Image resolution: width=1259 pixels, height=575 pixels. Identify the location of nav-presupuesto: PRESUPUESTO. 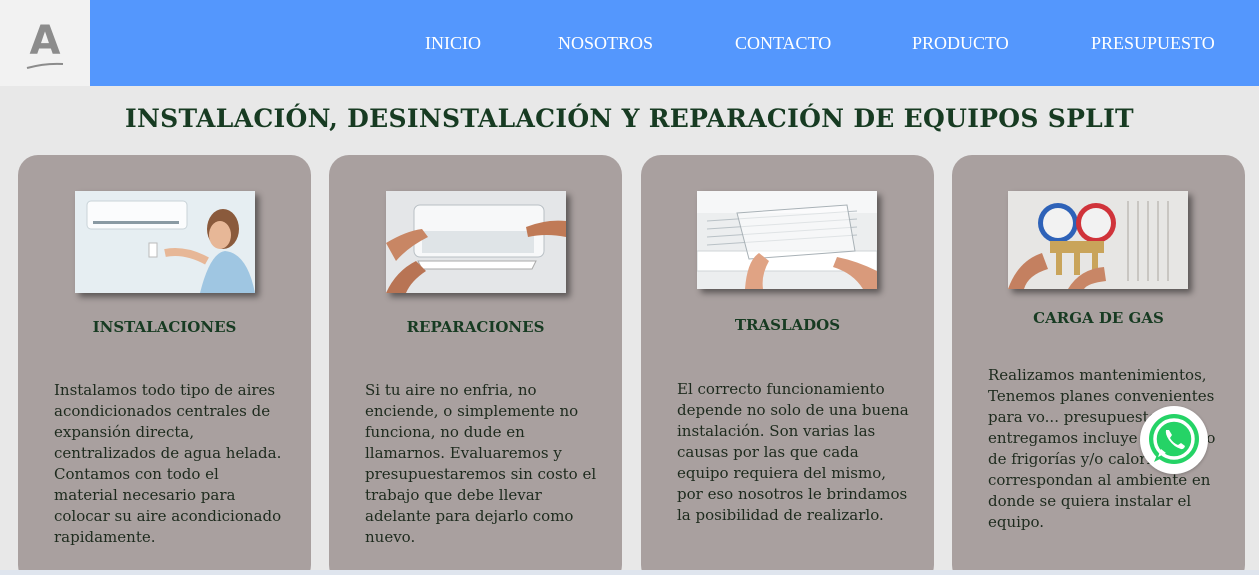
(1153, 43).